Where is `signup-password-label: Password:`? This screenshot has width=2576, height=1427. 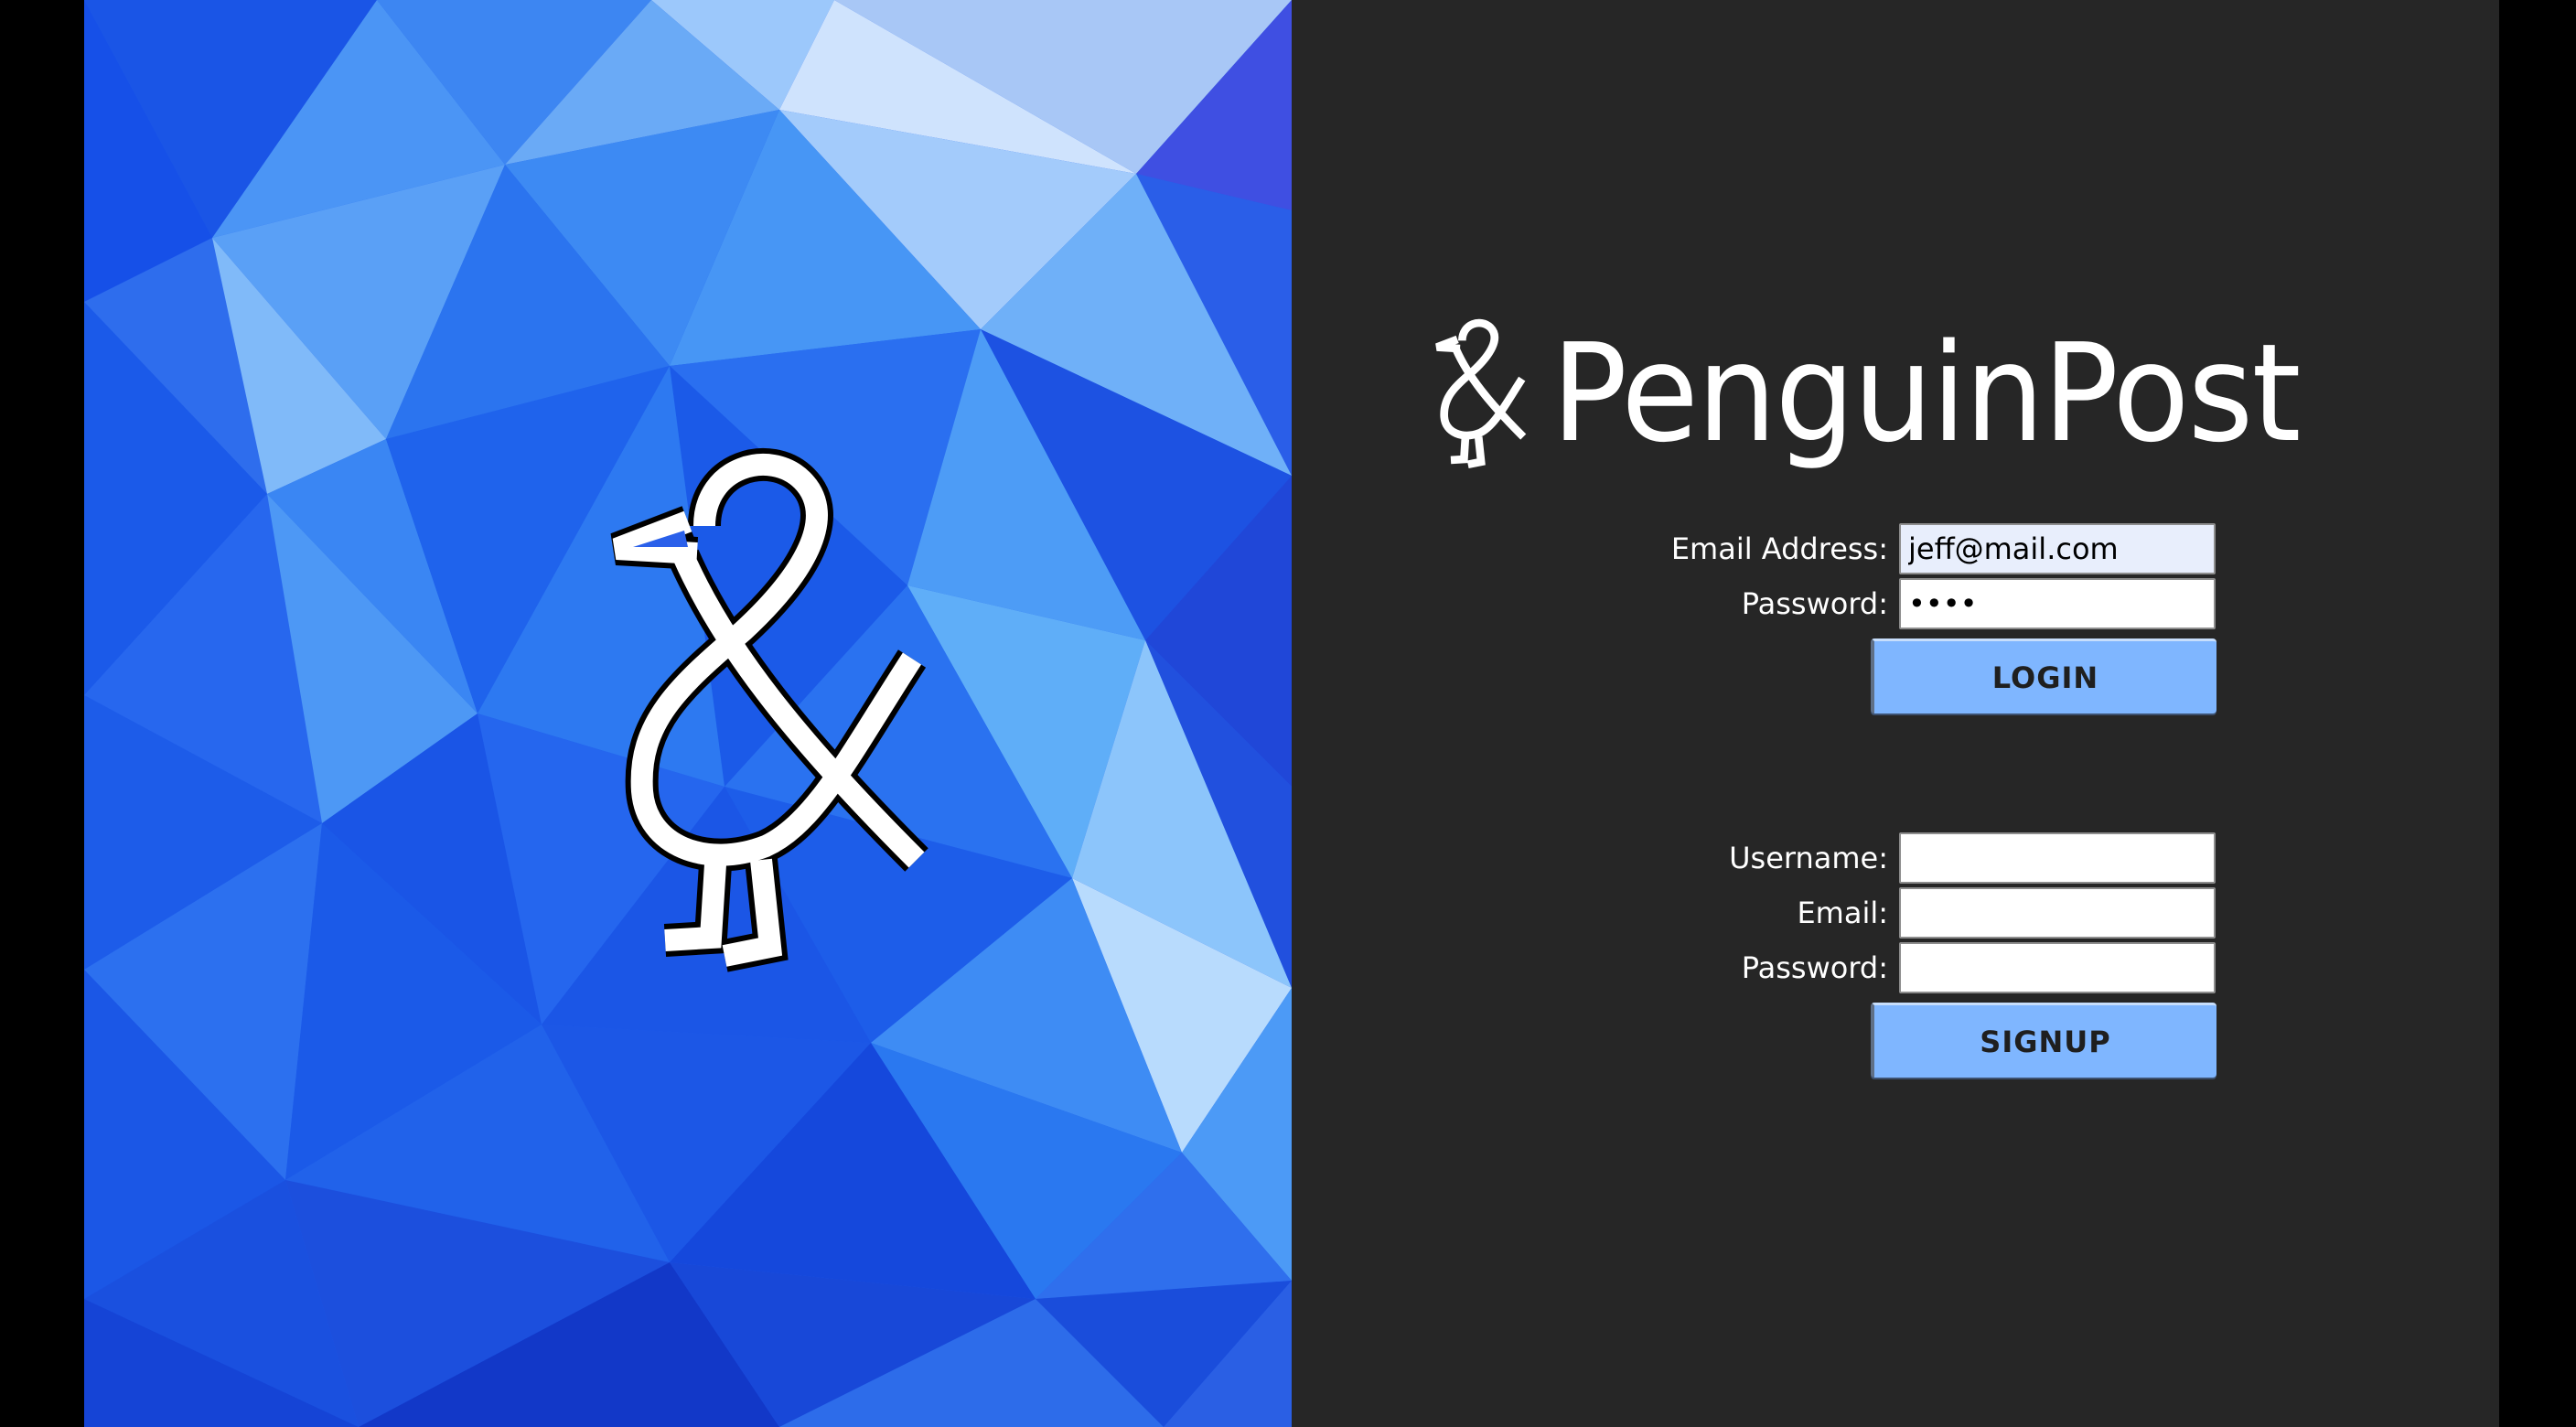 signup-password-label: Password: is located at coordinates (1815, 968).